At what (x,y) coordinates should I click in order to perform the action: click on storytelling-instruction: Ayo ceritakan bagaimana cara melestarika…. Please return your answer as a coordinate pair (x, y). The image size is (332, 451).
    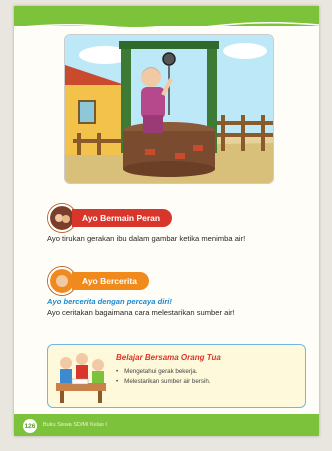
    Looking at the image, I should click on (141, 312).